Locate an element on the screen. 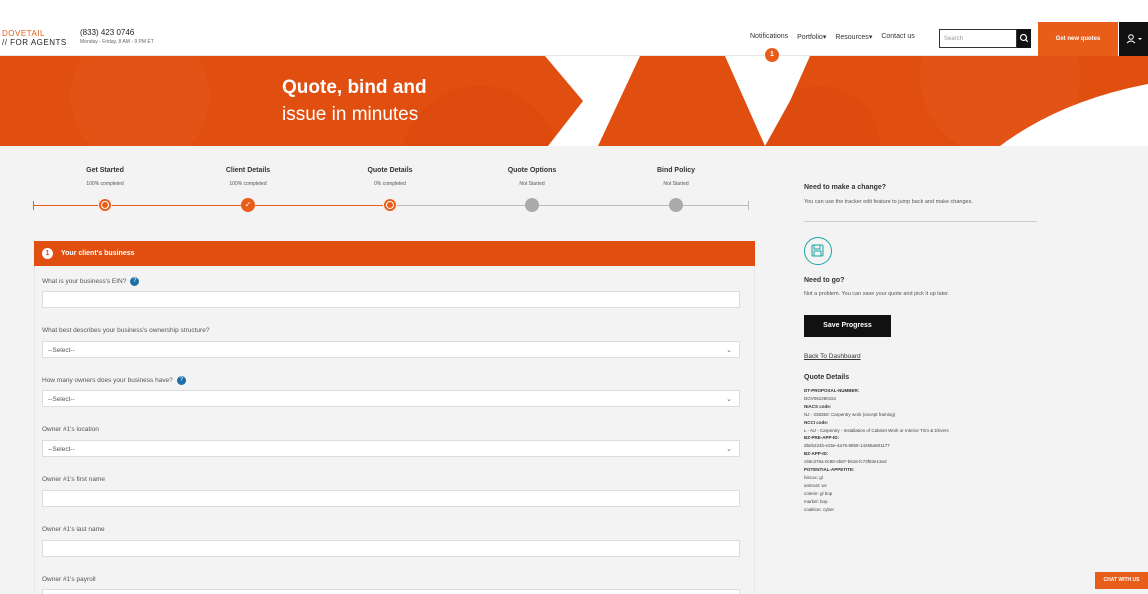 The height and width of the screenshot is (594, 1148). step-dot-quote-details is located at coordinates (390, 205).